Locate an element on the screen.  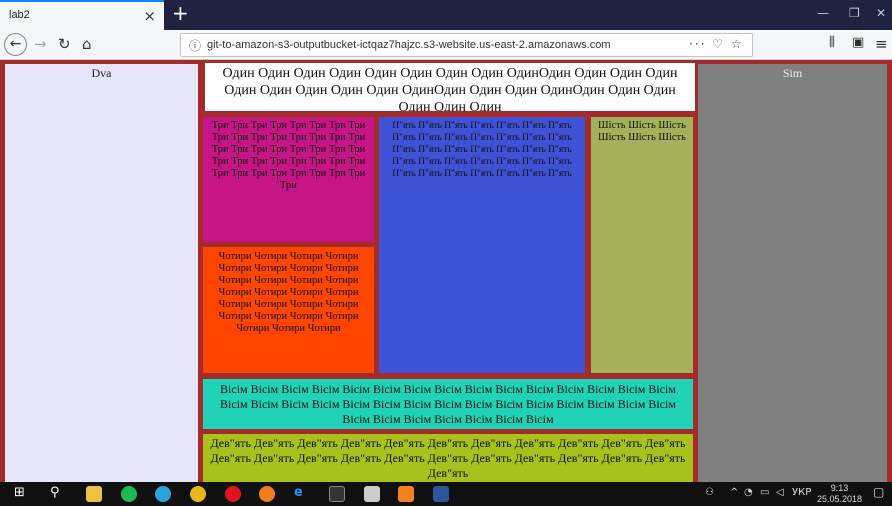
home-icon: ⌂ is located at coordinates (87, 44).